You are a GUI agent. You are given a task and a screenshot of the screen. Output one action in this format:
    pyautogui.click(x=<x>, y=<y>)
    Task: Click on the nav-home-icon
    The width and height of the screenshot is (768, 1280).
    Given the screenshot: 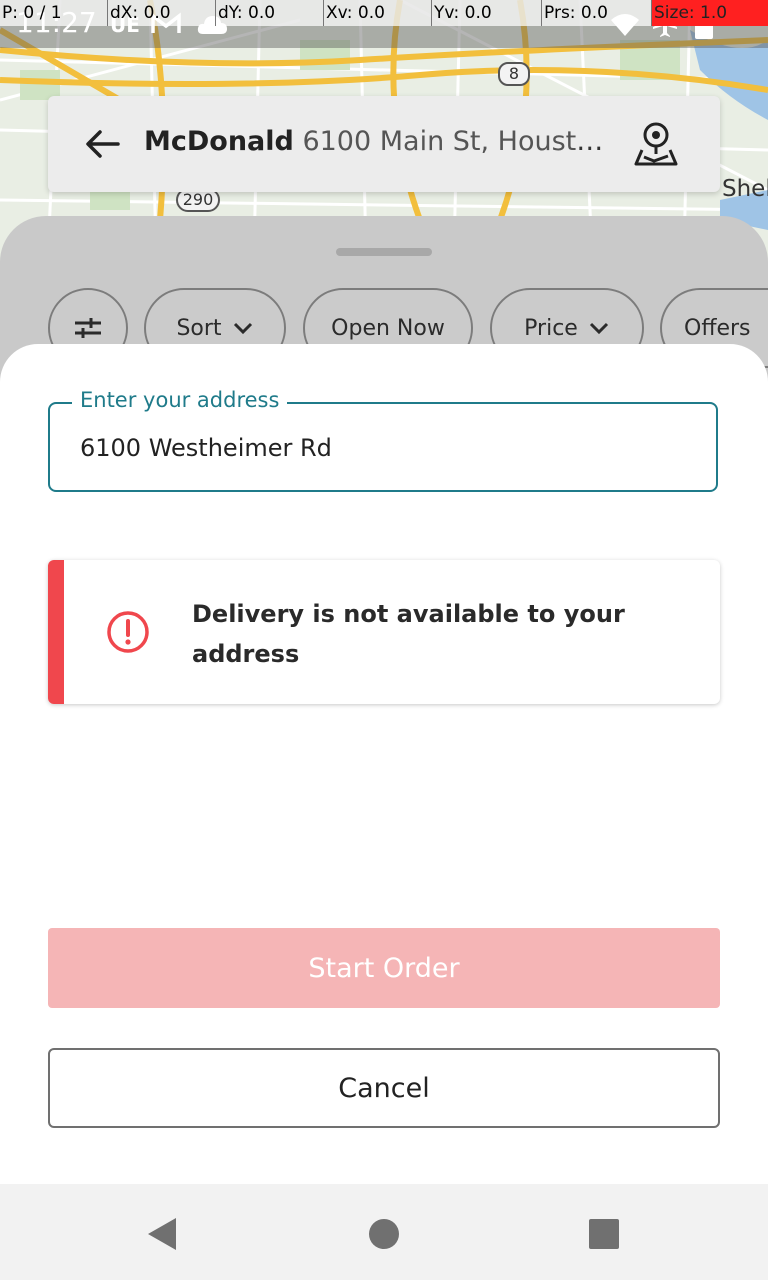 What is the action you would take?
    pyautogui.click(x=384, y=1234)
    